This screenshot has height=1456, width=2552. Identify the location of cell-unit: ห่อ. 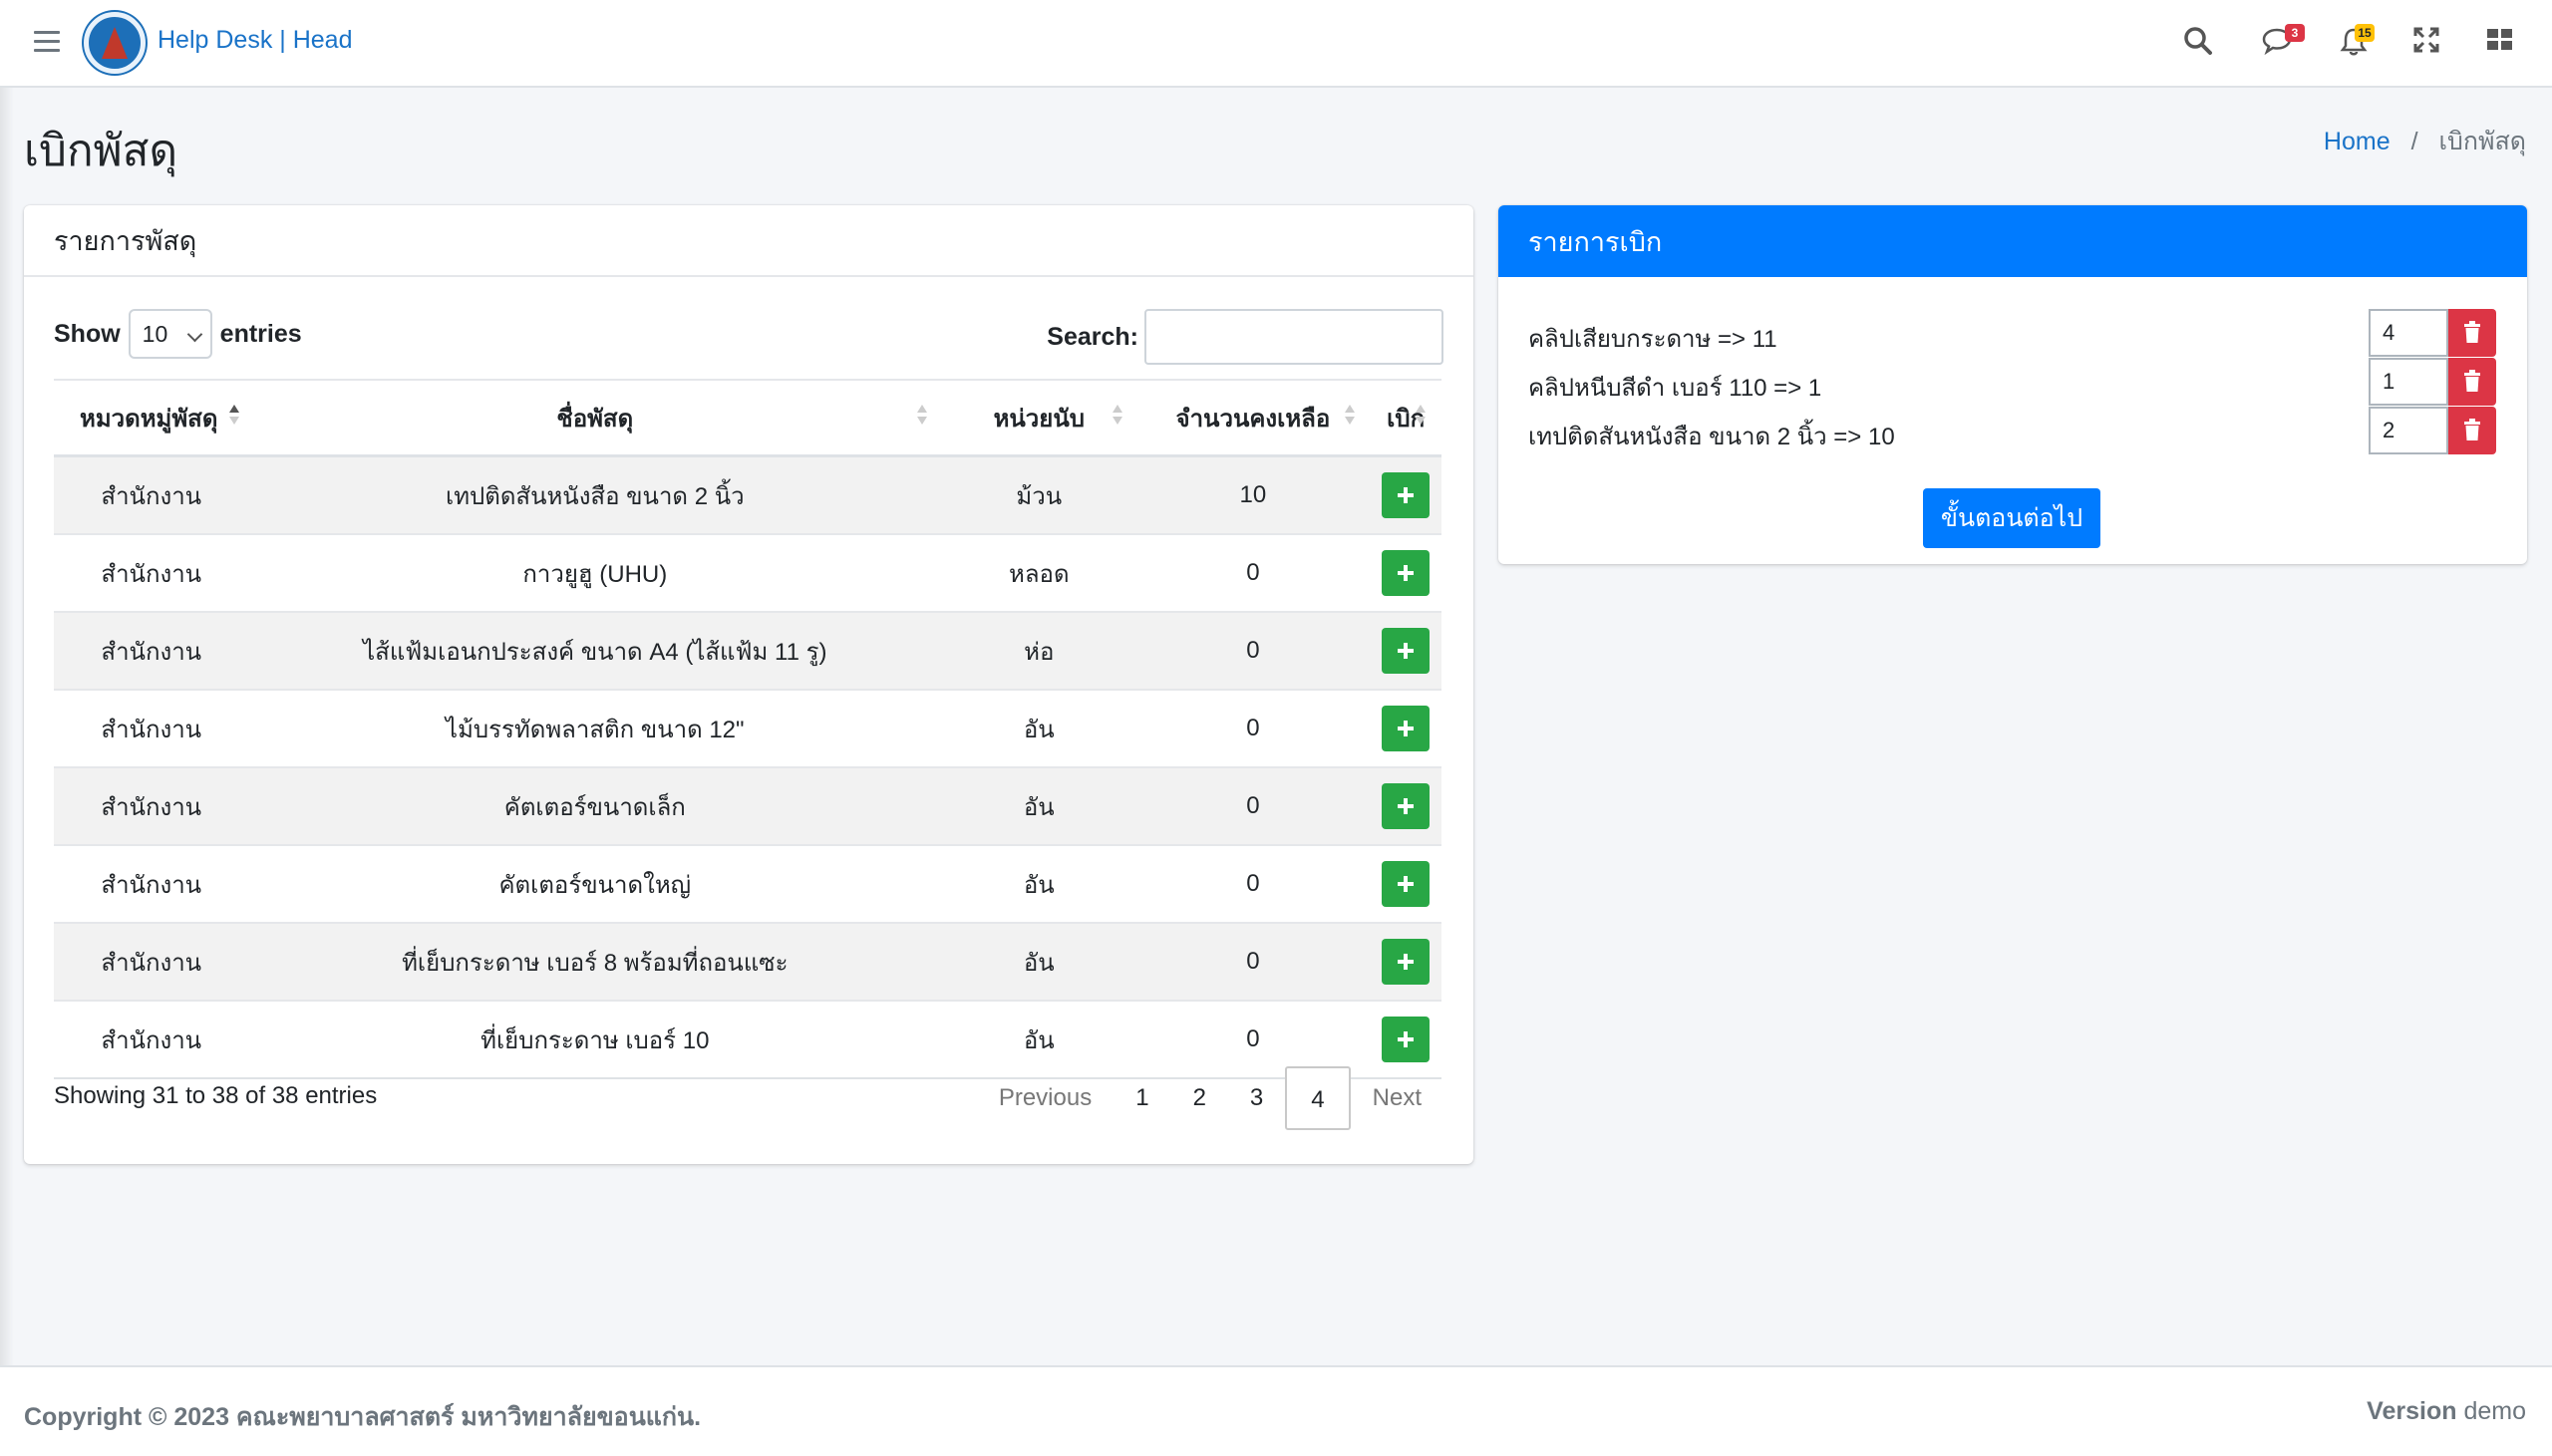
(1039, 650).